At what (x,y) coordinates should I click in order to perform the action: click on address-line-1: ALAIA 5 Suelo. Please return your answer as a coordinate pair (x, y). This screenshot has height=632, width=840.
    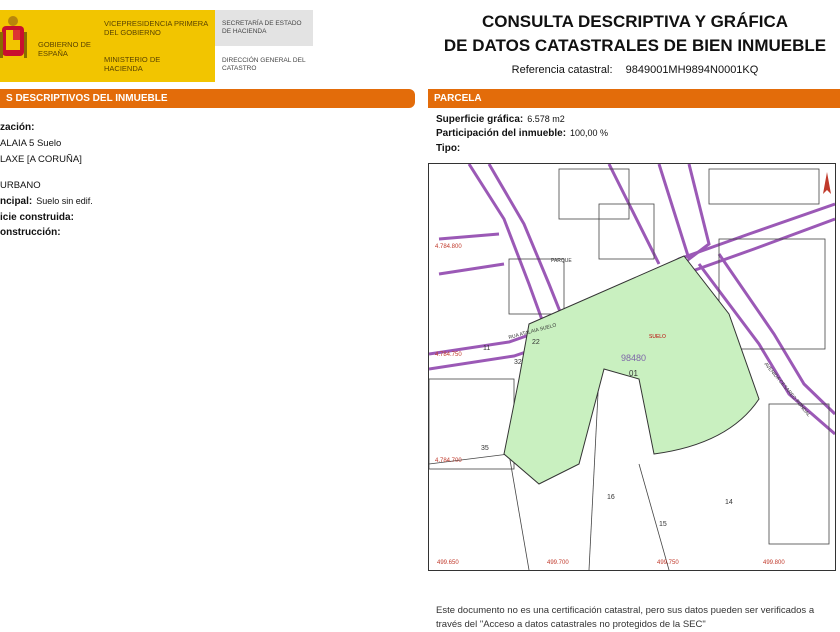
    Looking at the image, I should click on (31, 143).